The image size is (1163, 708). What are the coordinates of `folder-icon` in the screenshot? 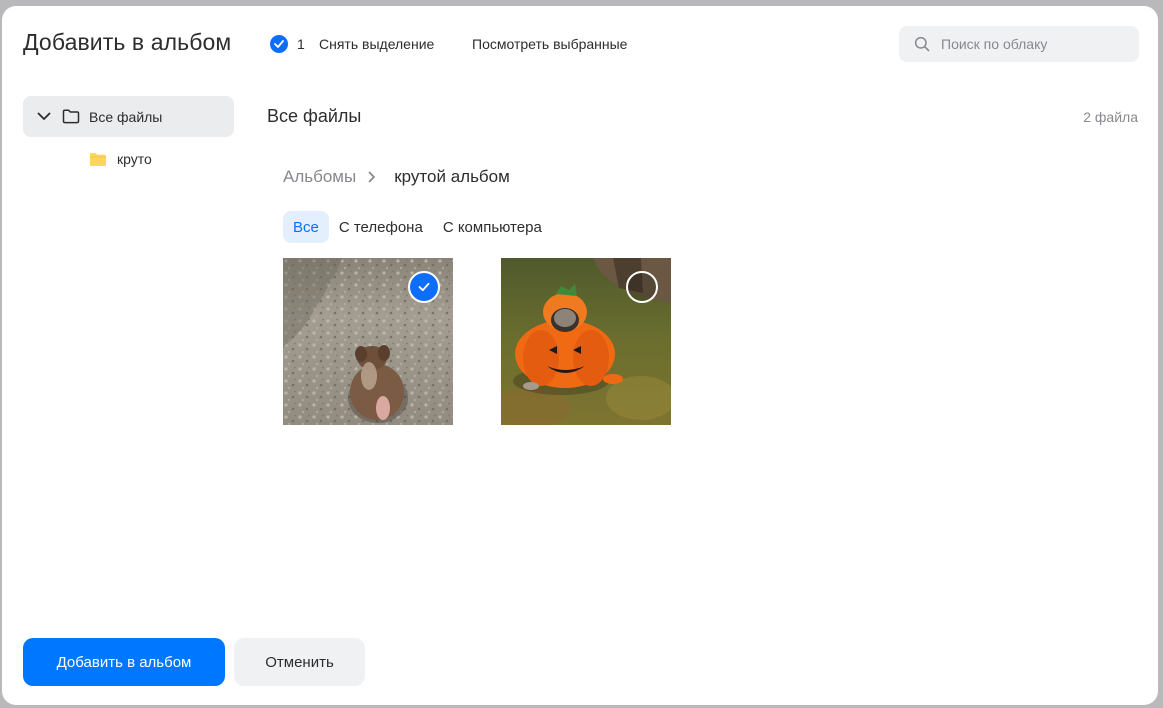 It's located at (98, 159).